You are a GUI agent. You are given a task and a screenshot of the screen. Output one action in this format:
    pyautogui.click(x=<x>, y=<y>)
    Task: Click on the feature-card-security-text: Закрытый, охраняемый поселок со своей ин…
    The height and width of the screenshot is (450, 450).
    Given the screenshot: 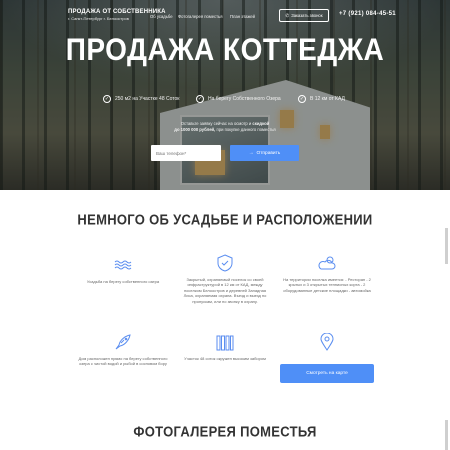 What is the action you would take?
    pyautogui.click(x=225, y=290)
    